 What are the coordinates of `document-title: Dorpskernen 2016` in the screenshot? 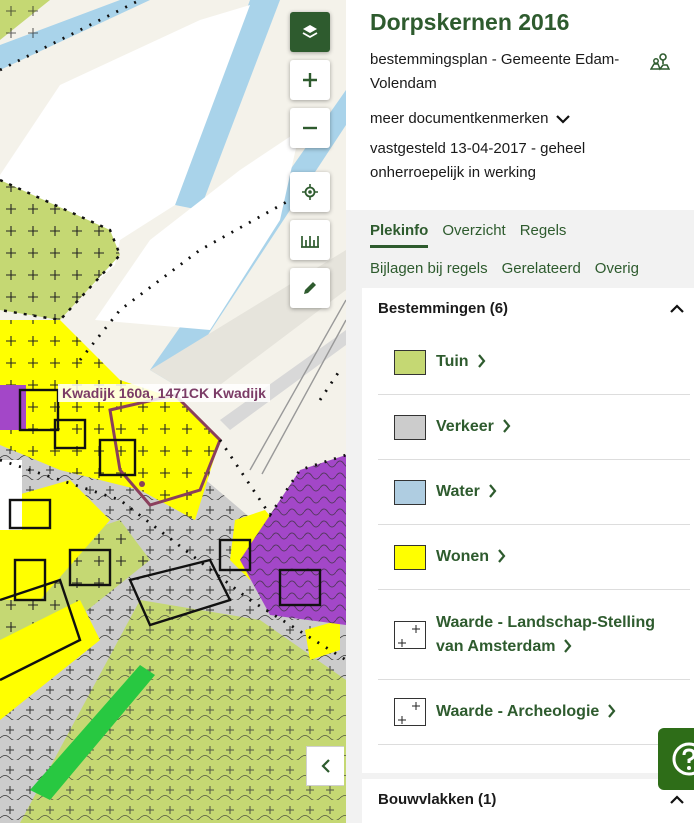 It's located at (470, 22).